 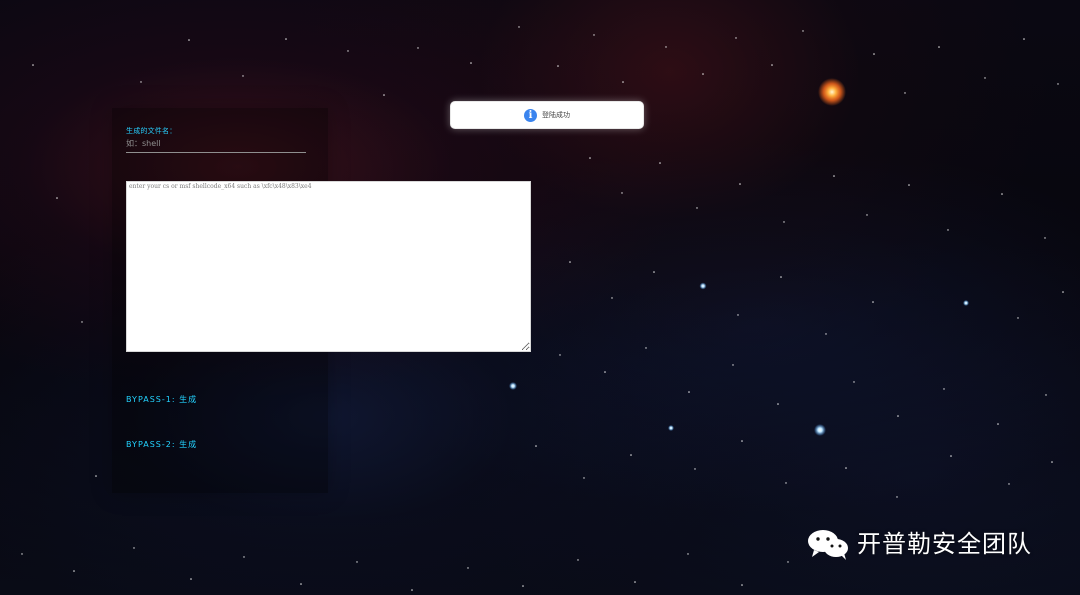 What do you see at coordinates (944, 544) in the screenshot?
I see `watermark-text: 开普勒安全团队` at bounding box center [944, 544].